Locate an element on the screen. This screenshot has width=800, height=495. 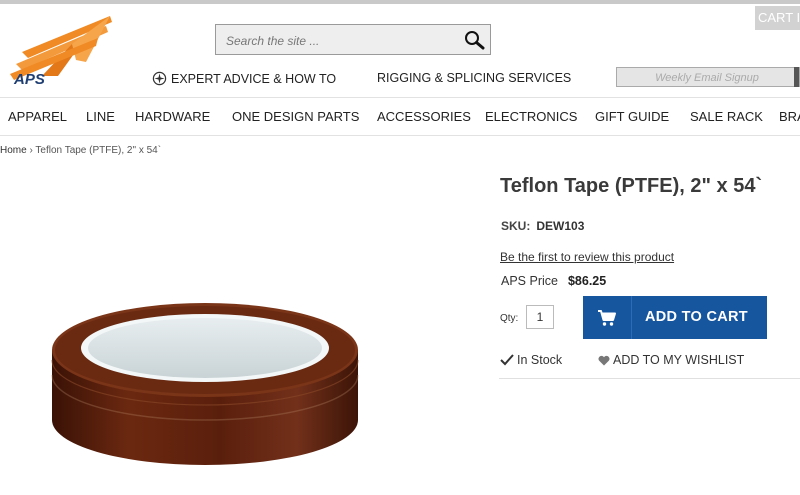
price: APS Price $86.25 is located at coordinates (553, 281).